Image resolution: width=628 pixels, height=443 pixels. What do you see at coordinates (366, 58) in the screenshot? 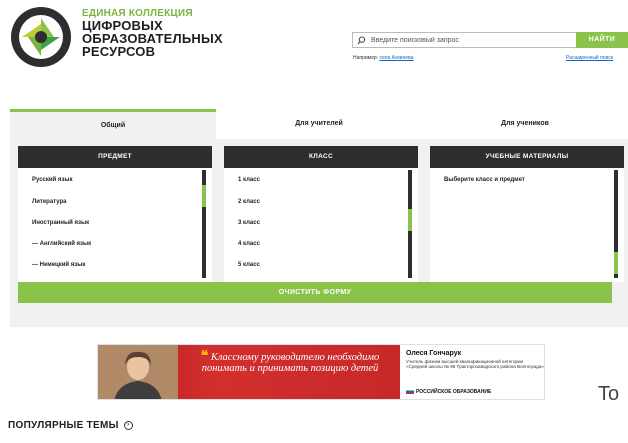
I see `search-example-prefix: Например:` at bounding box center [366, 58].